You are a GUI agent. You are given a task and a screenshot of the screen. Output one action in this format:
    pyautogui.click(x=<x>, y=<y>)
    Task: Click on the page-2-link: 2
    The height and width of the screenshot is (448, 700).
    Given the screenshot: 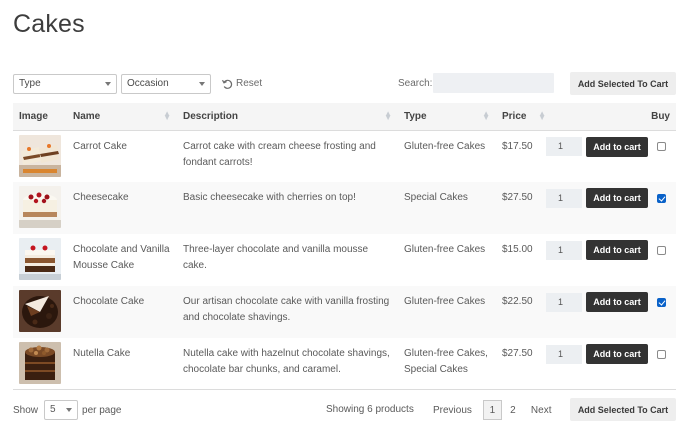 What is the action you would take?
    pyautogui.click(x=513, y=410)
    